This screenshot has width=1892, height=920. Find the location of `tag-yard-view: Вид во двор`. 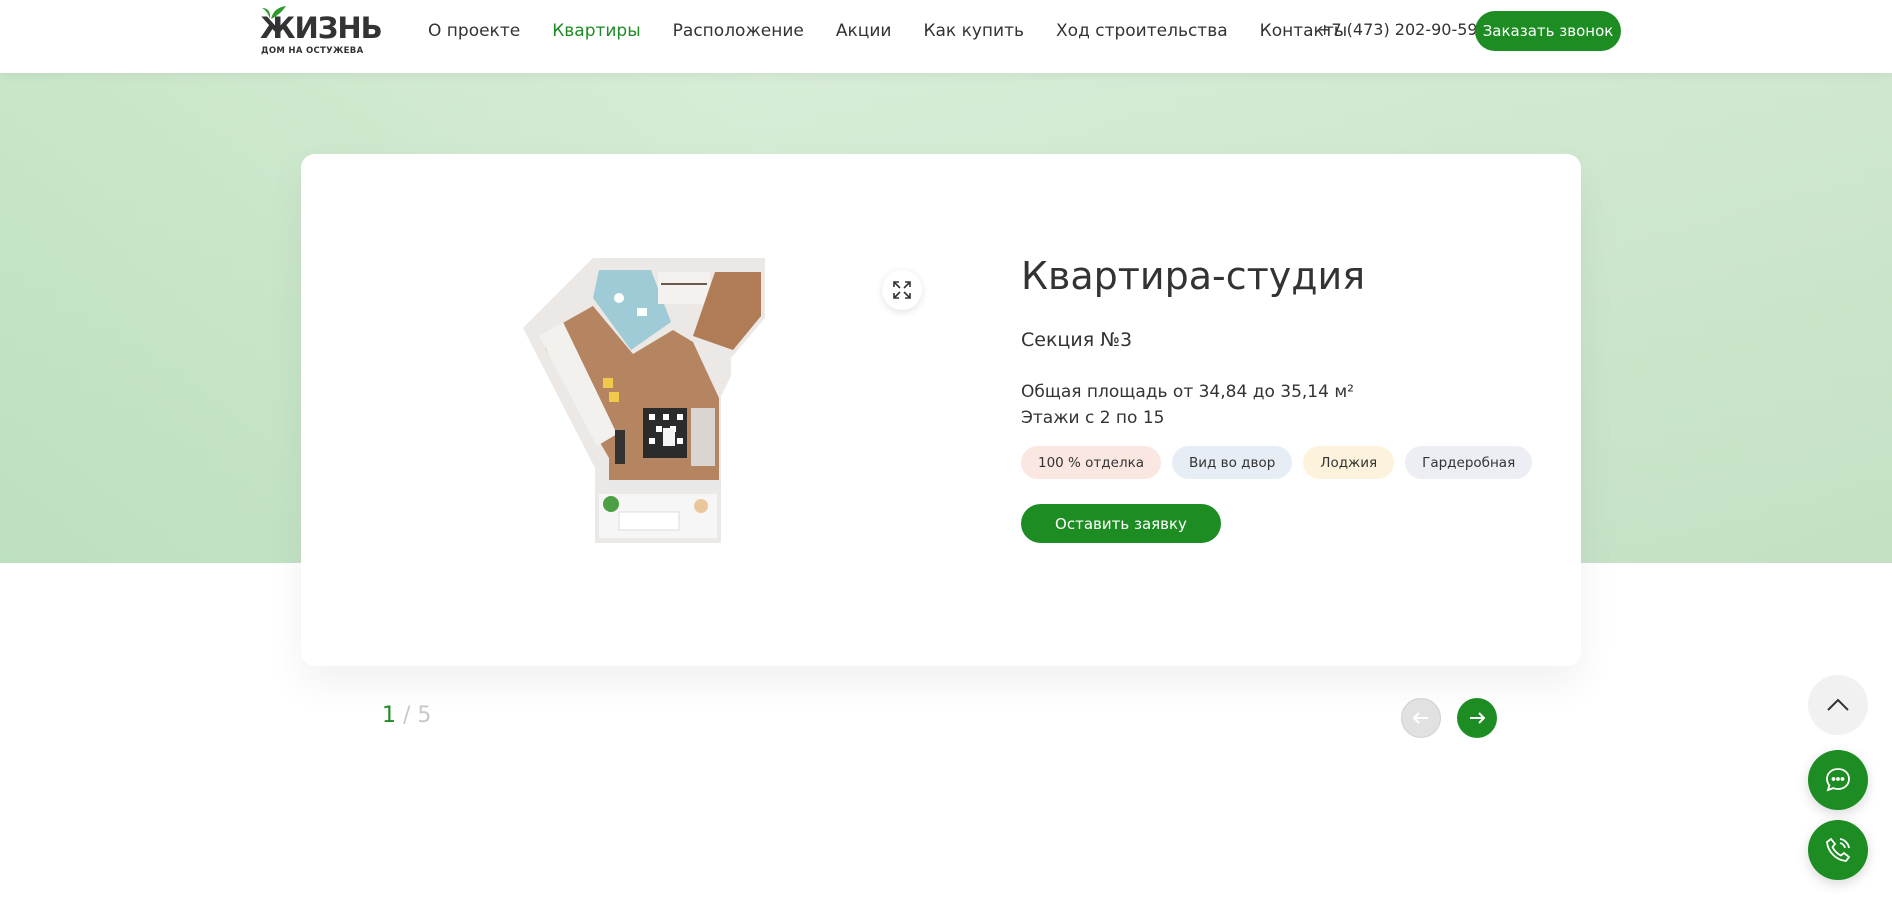

tag-yard-view: Вид во двор is located at coordinates (1232, 462).